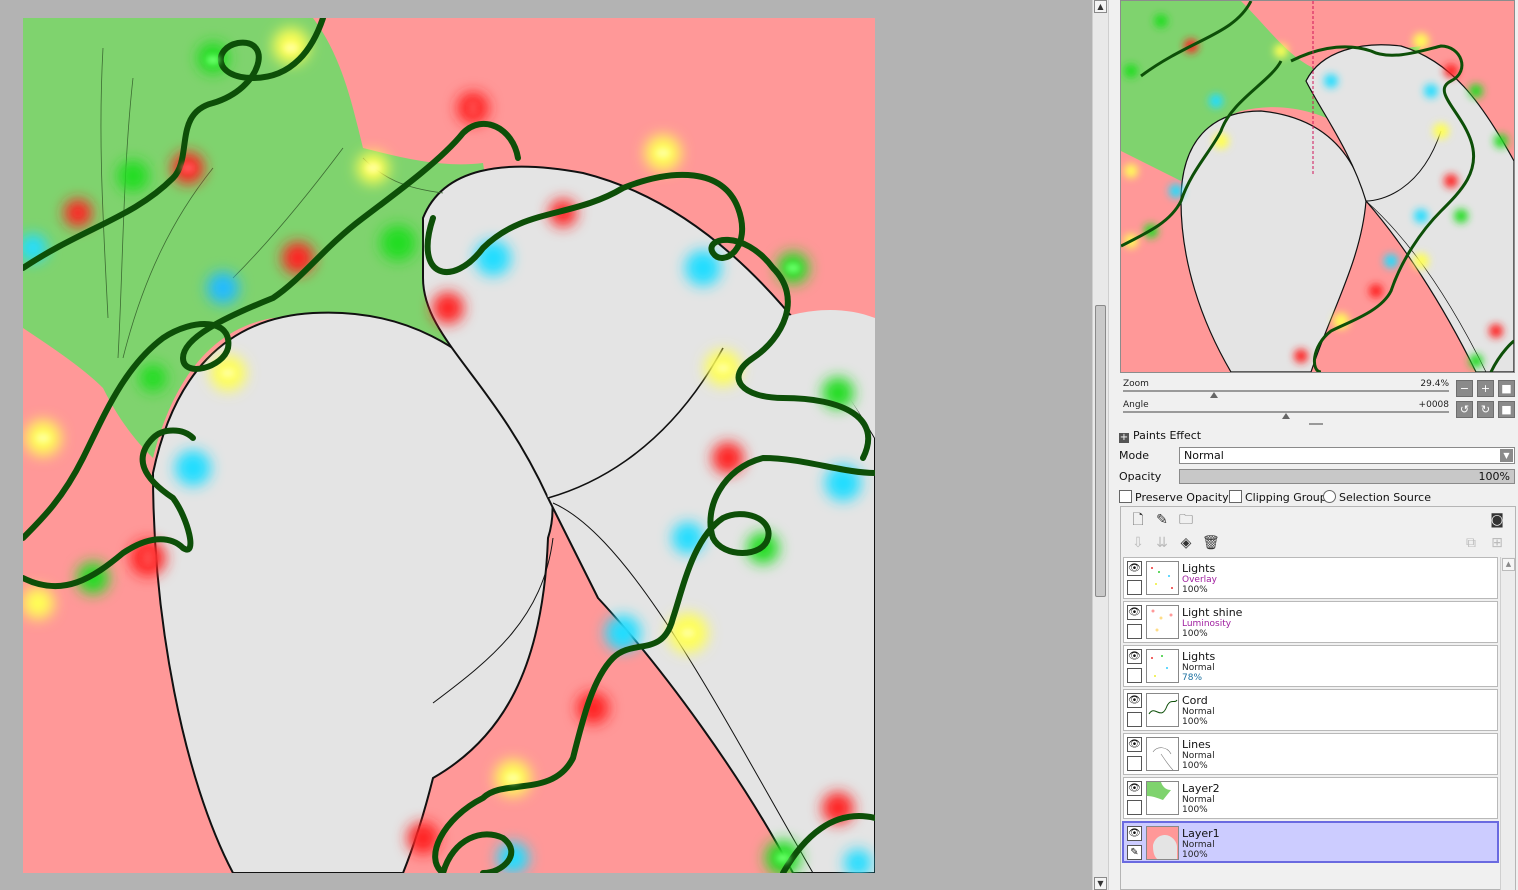 The height and width of the screenshot is (890, 1518). I want to click on preserve-opacity-checkbox: Preserve Opacity, so click(1174, 497).